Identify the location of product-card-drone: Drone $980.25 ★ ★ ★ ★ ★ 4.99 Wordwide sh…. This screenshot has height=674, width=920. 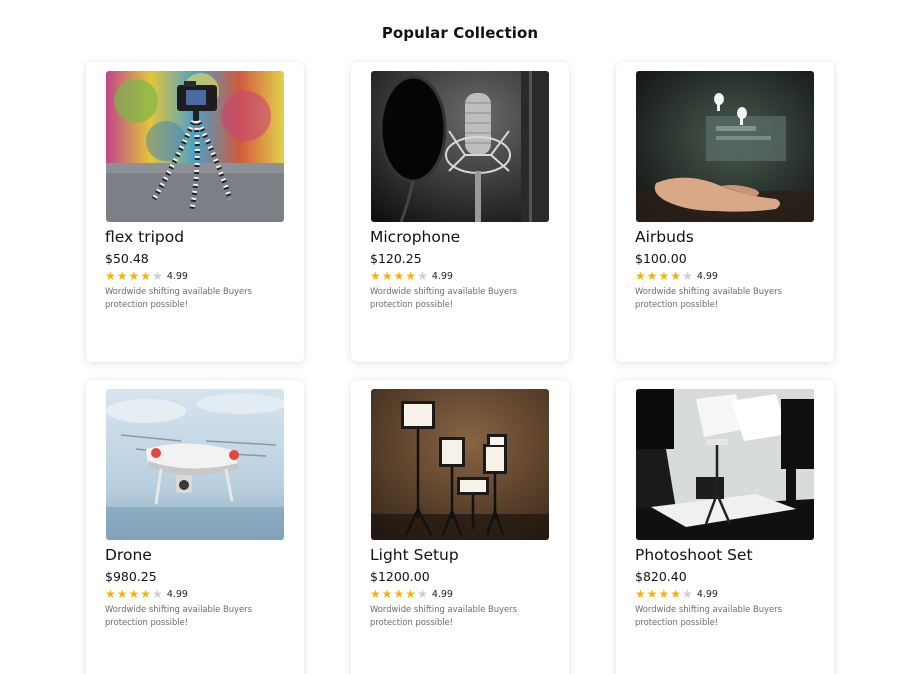
(195, 527).